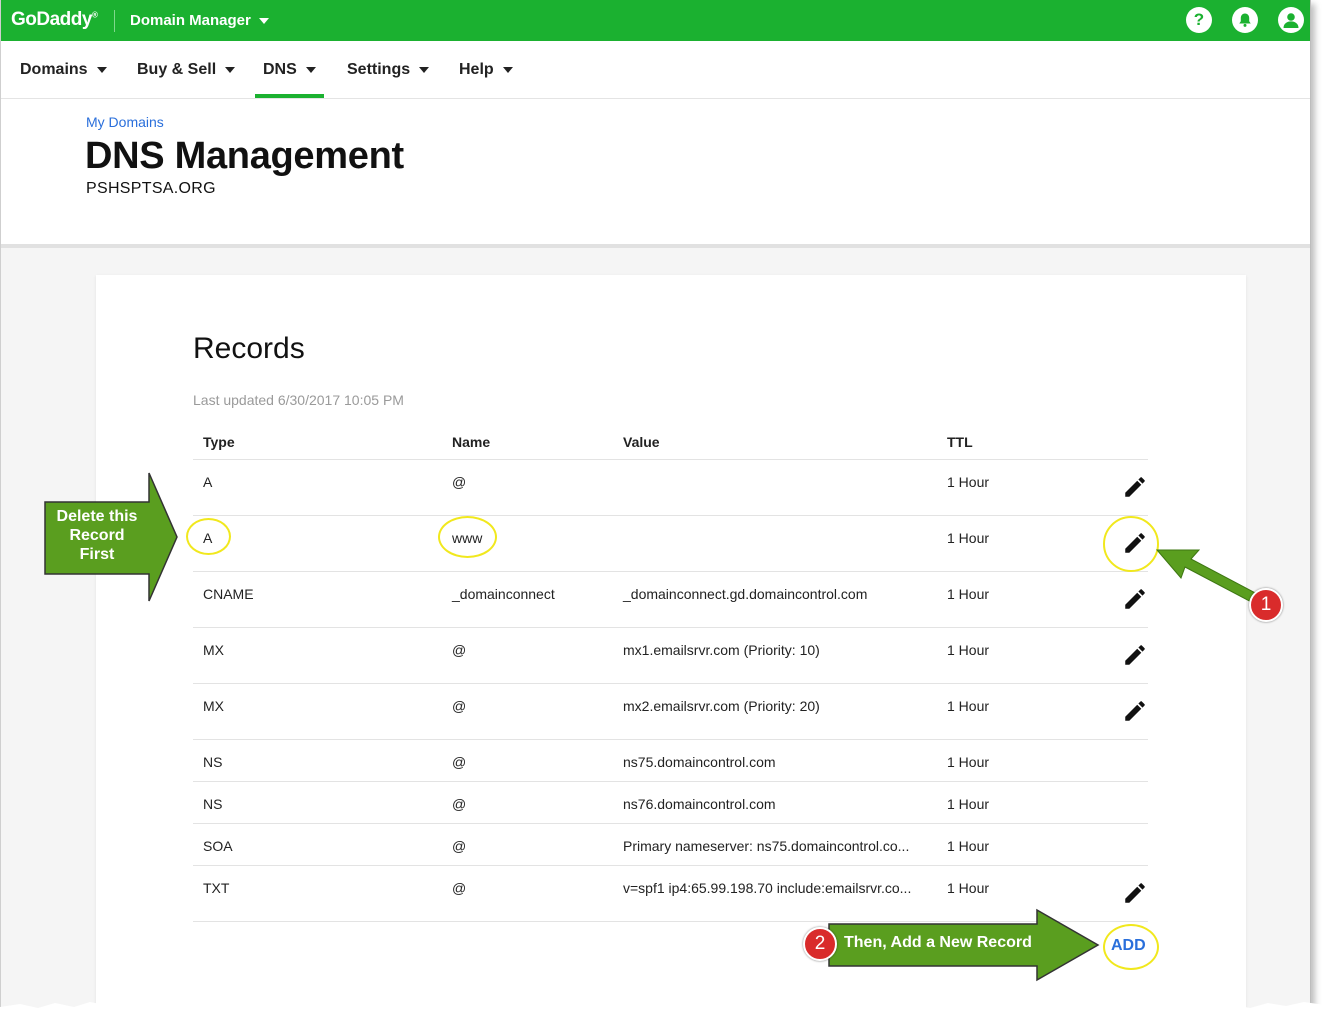 The image size is (1325, 1025). What do you see at coordinates (114, 21) in the screenshot?
I see `topbar-divider` at bounding box center [114, 21].